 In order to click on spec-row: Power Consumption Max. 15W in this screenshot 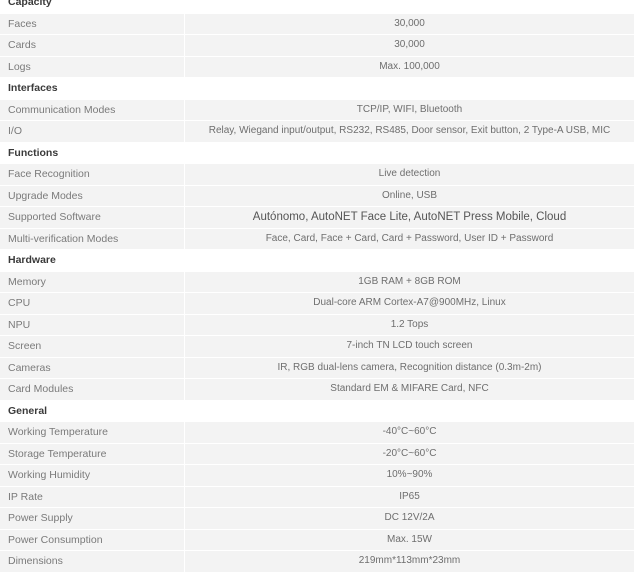, I will do `click(317, 539)`.